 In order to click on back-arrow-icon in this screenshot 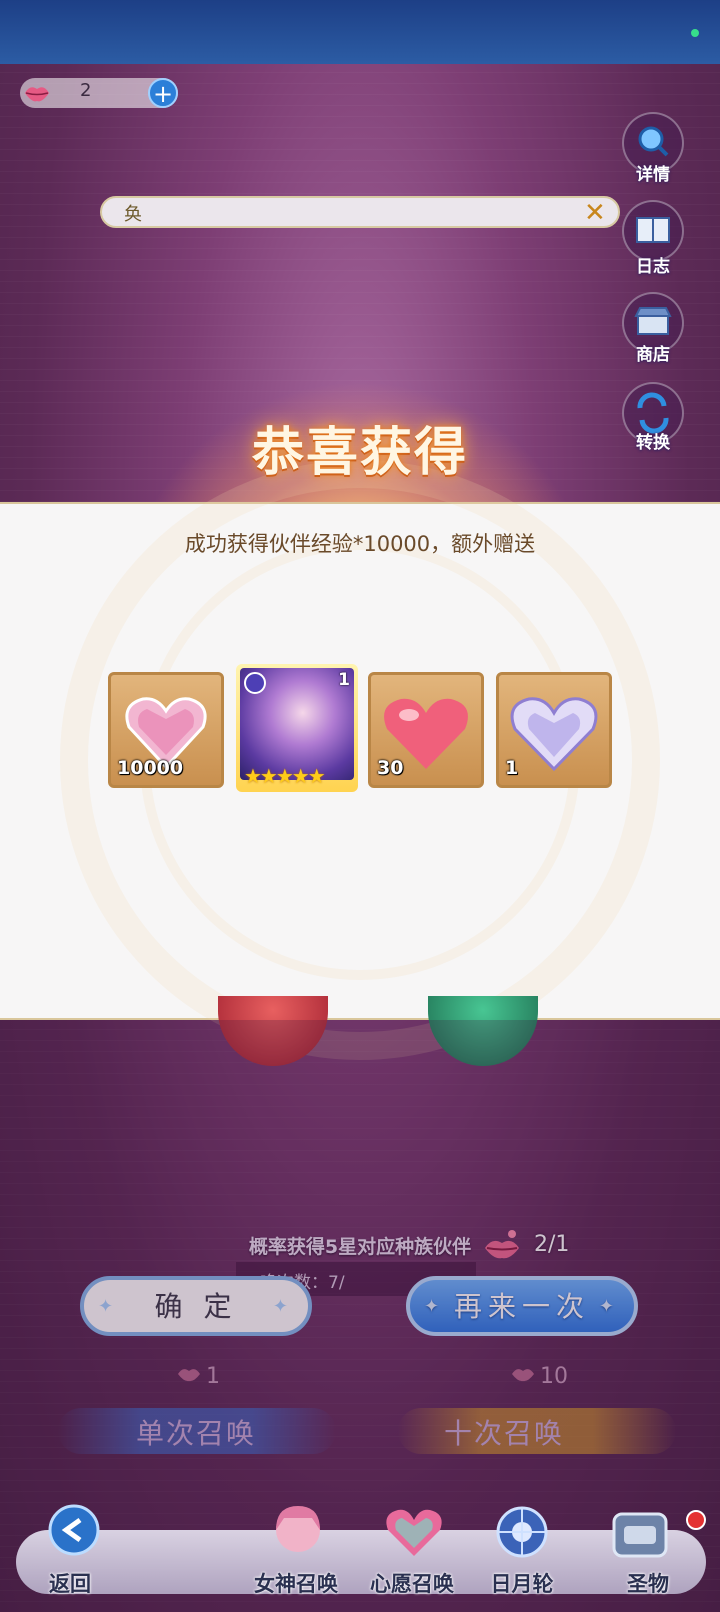, I will do `click(72, 1531)`.